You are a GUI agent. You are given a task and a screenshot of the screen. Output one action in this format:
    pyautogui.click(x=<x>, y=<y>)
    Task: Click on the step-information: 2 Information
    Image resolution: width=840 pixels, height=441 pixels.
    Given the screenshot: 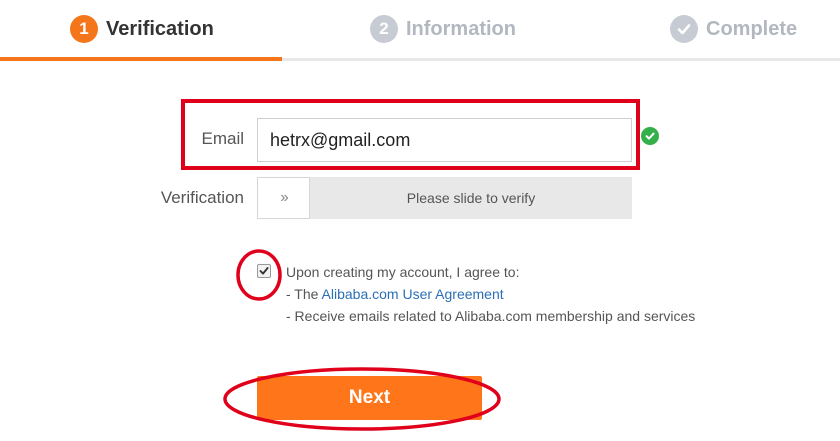 What is the action you would take?
    pyautogui.click(x=443, y=29)
    